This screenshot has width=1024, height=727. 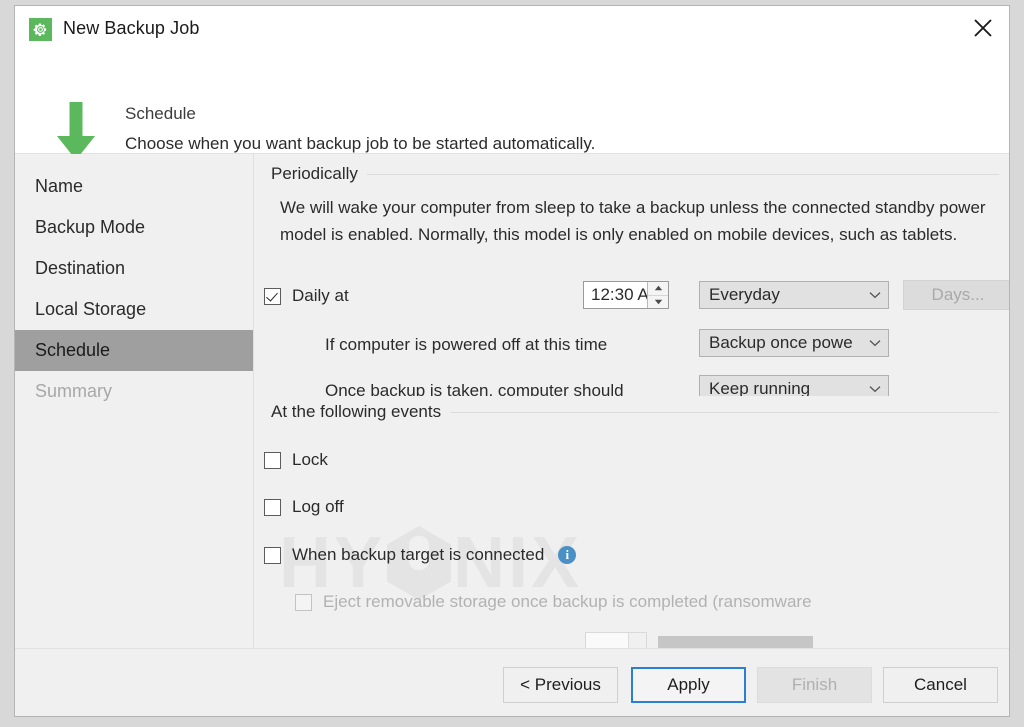 I want to click on sidebar-item-backup-mode: Backup Mode, so click(x=134, y=227).